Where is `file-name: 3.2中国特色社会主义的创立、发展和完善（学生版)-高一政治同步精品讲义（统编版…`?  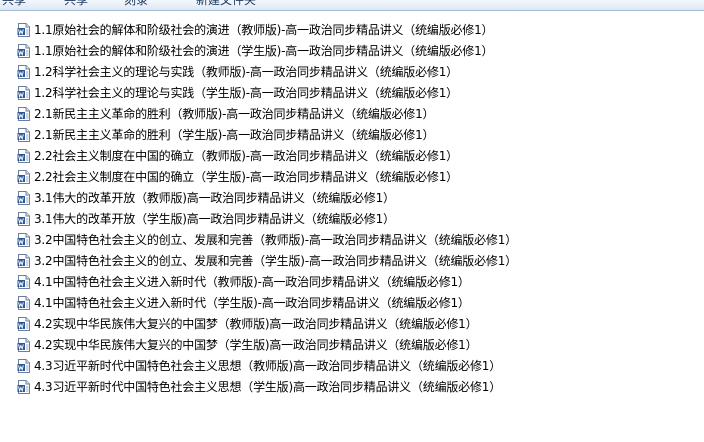
file-name: 3.2中国特色社会主义的创立、发展和完善（学生版)-高一政治同步精品讲义（统编版… is located at coordinates (275, 260).